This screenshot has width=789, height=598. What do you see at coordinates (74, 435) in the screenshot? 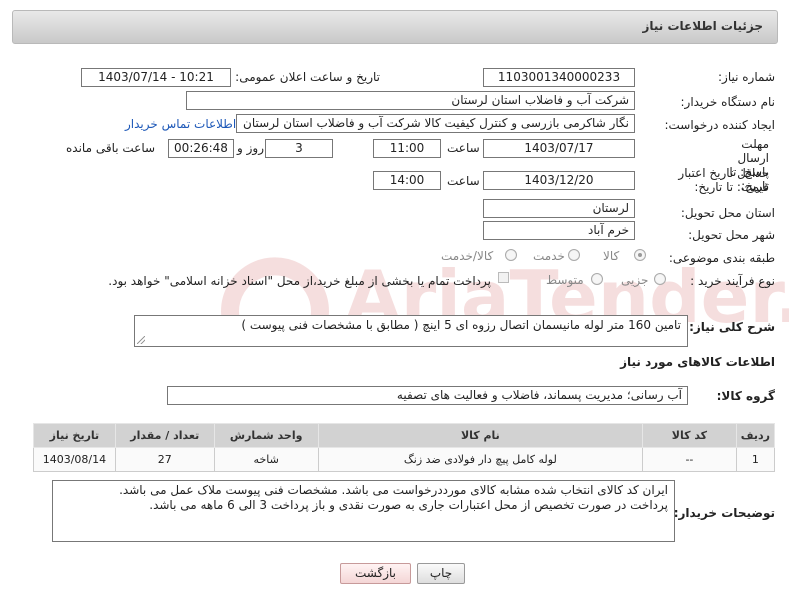
I see `col-header-need-date: تاریخ نیاز` at bounding box center [74, 435].